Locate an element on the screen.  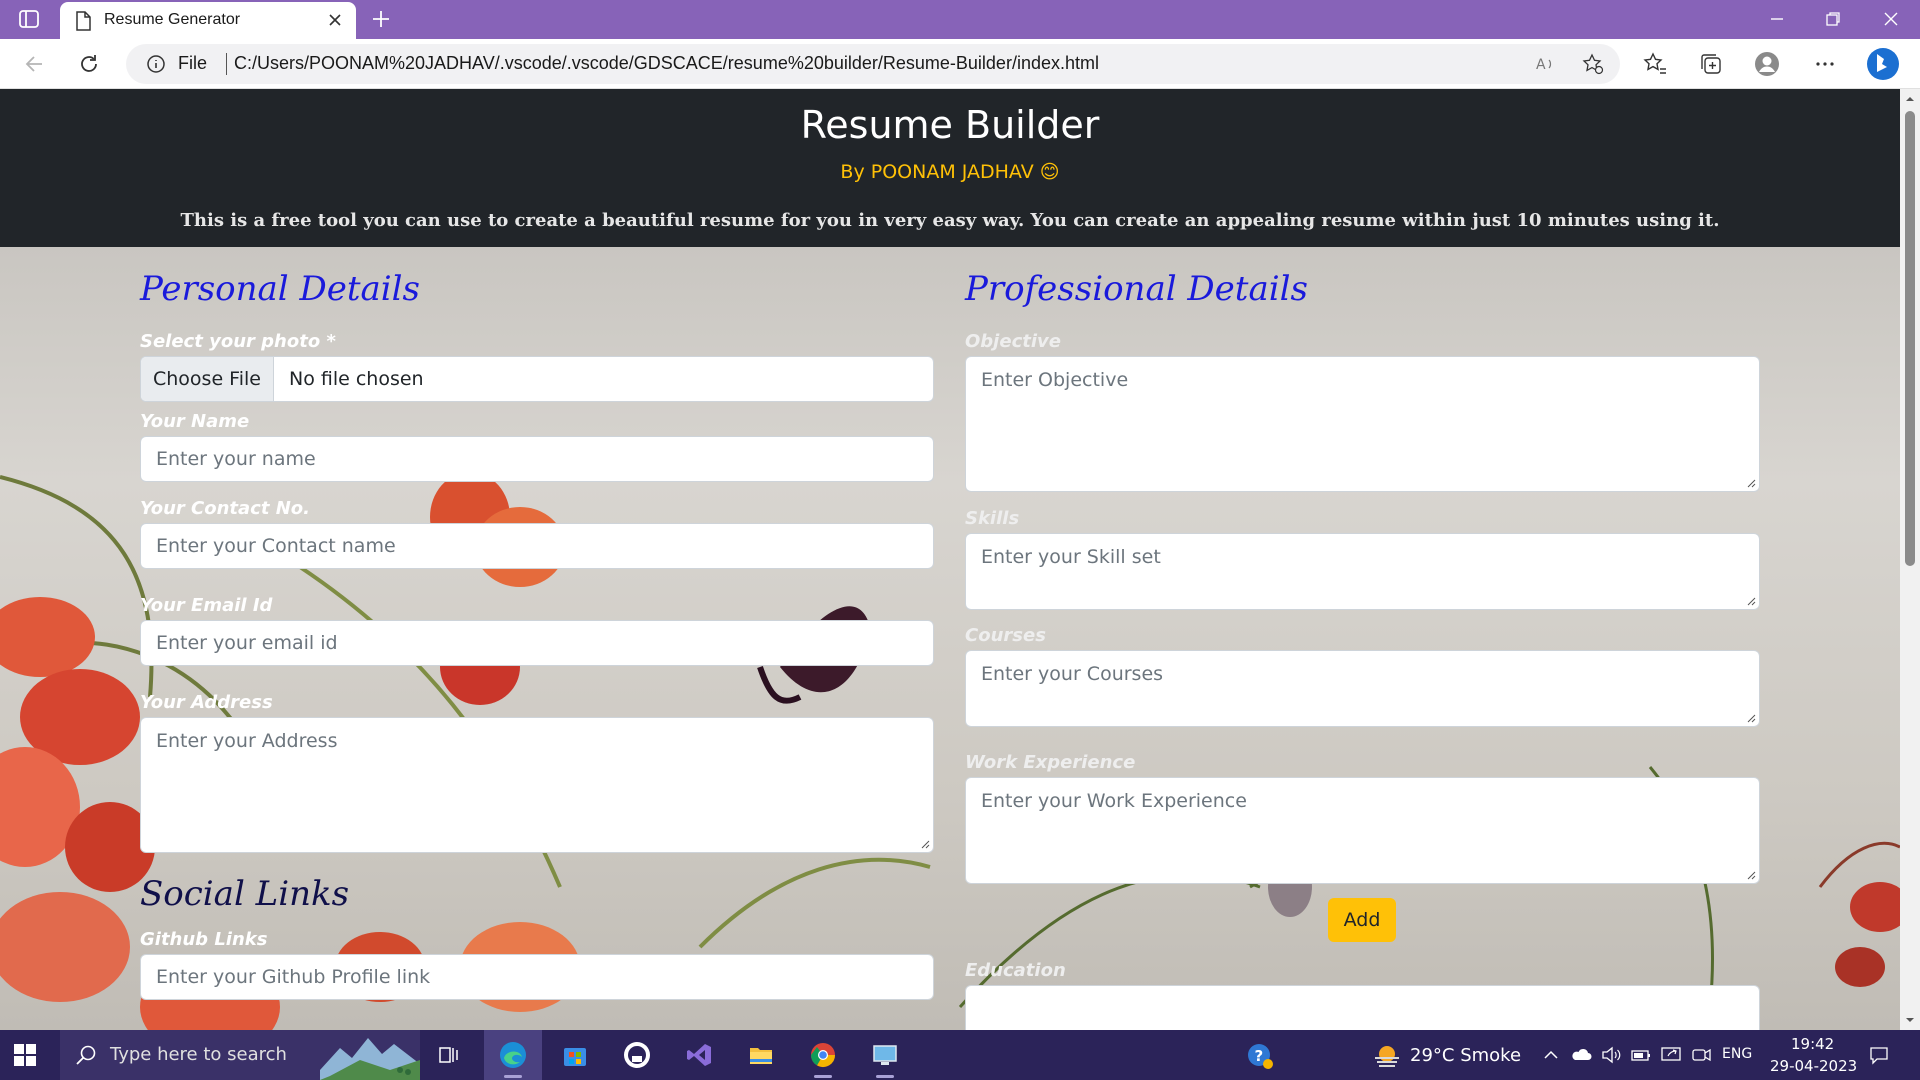
work-experience-textarea: Enter your Work Experience is located at coordinates (1362, 830).